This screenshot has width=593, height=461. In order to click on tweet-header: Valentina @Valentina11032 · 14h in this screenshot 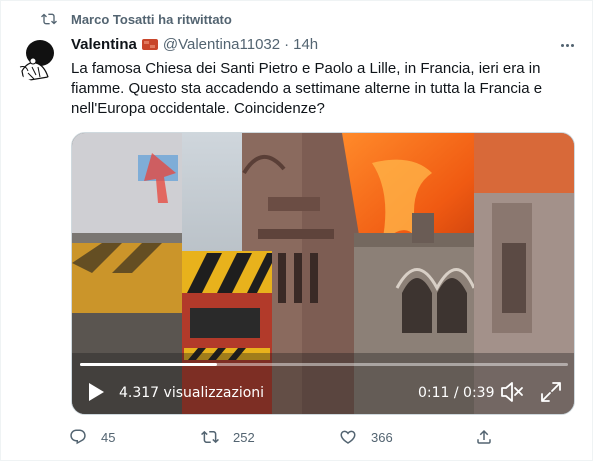, I will do `click(194, 44)`.